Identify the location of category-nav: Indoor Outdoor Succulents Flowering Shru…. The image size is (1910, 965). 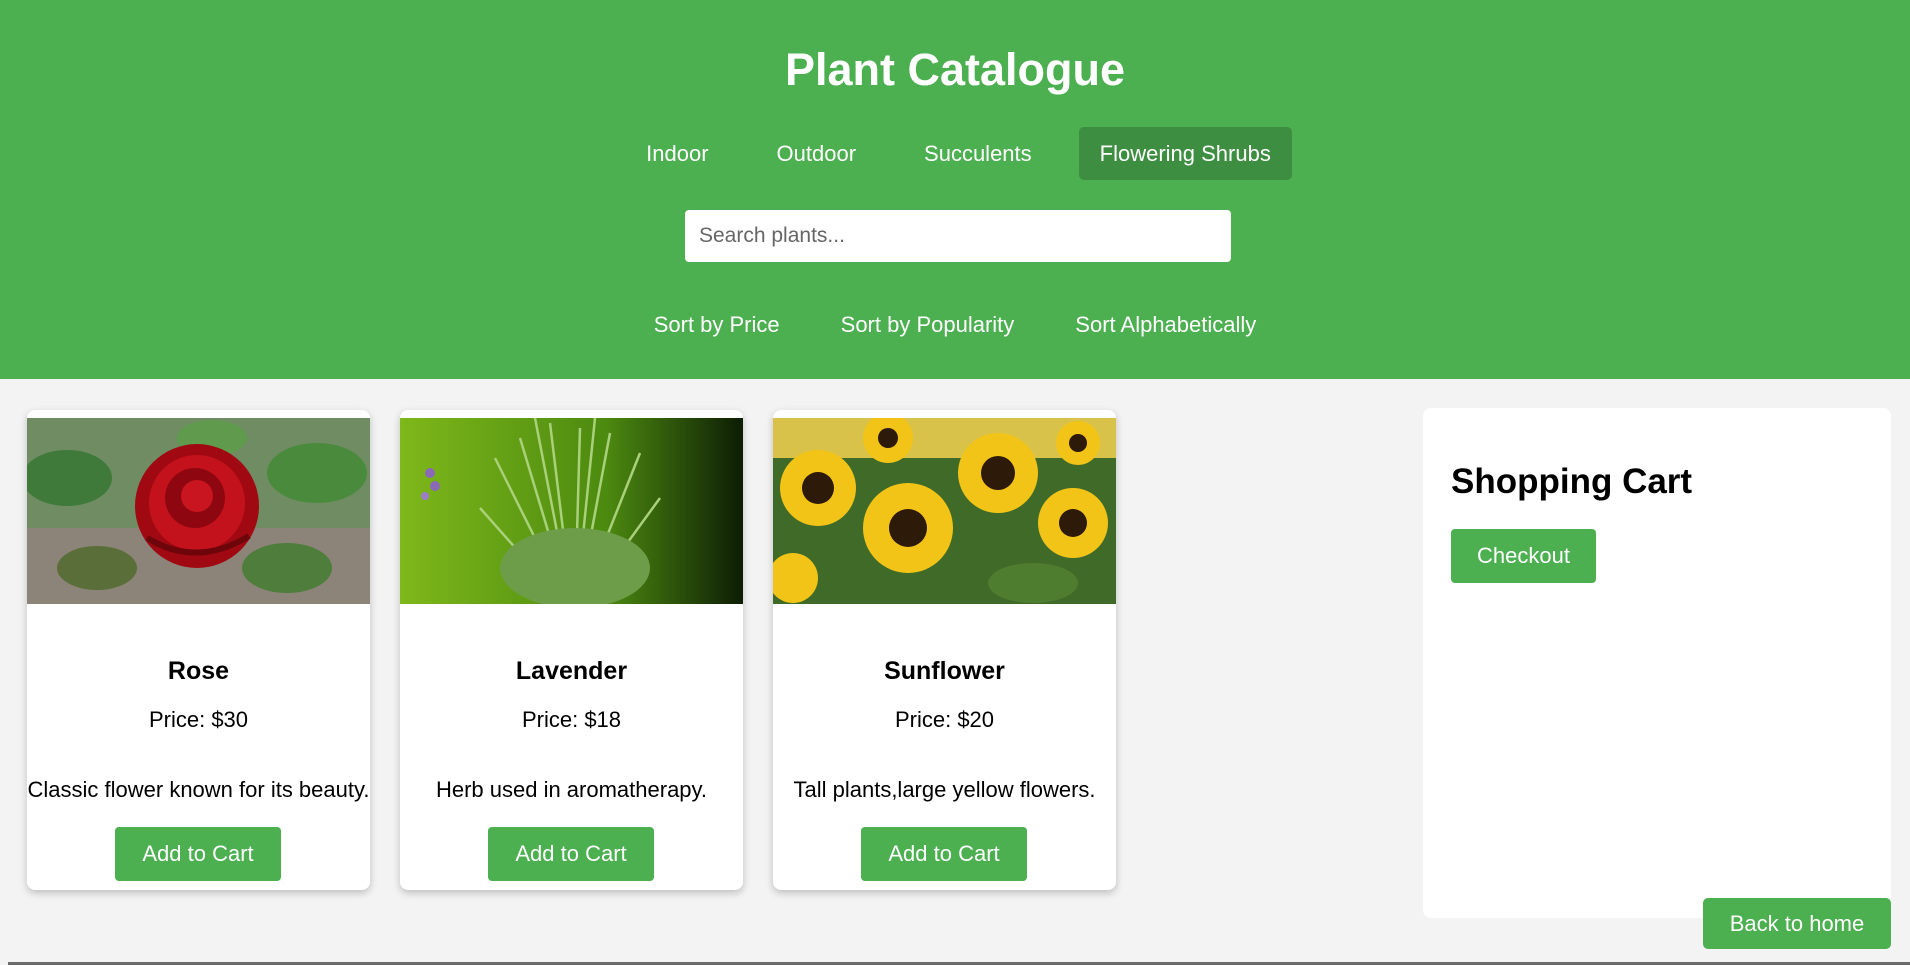
(955, 153).